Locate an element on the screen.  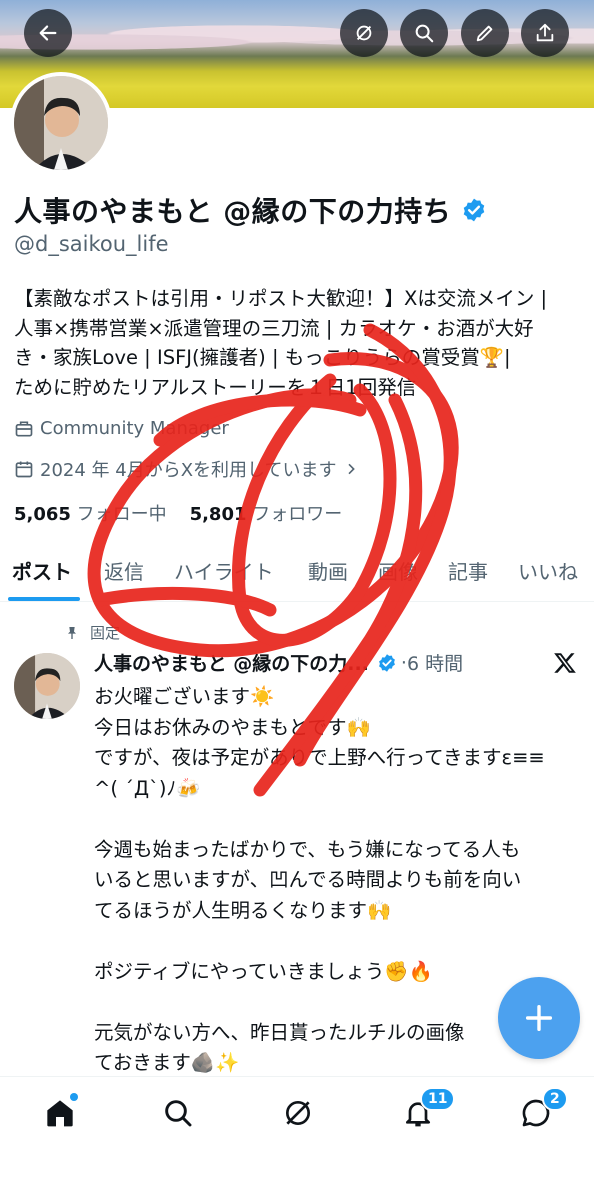
chevron-right-icon is located at coordinates (351, 469).